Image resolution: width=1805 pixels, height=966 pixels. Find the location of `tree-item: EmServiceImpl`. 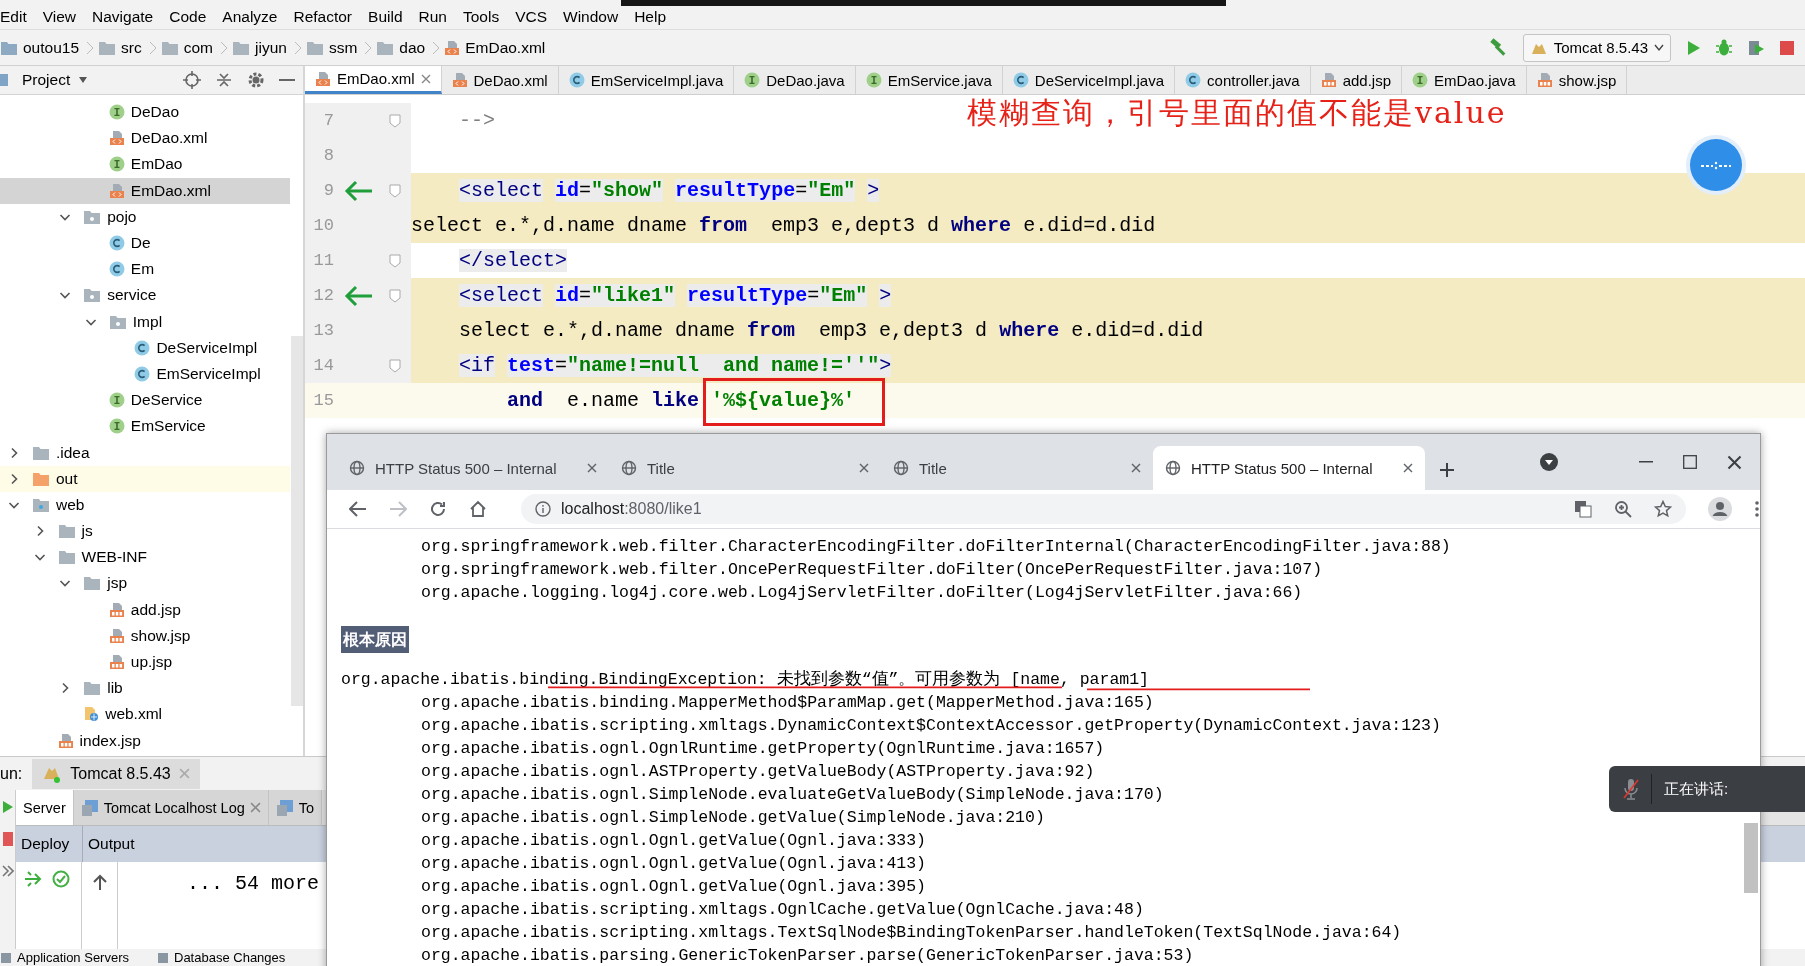

tree-item: EmServiceImpl is located at coordinates (145, 374).